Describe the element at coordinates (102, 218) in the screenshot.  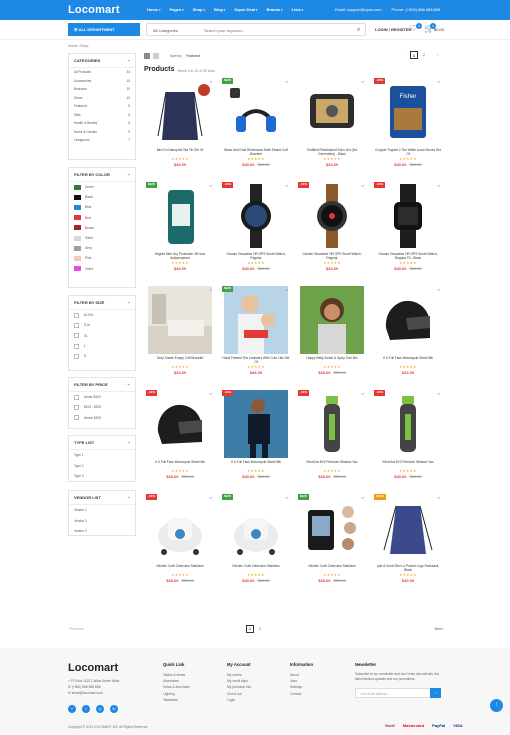
I see `color-item: Red` at that location.